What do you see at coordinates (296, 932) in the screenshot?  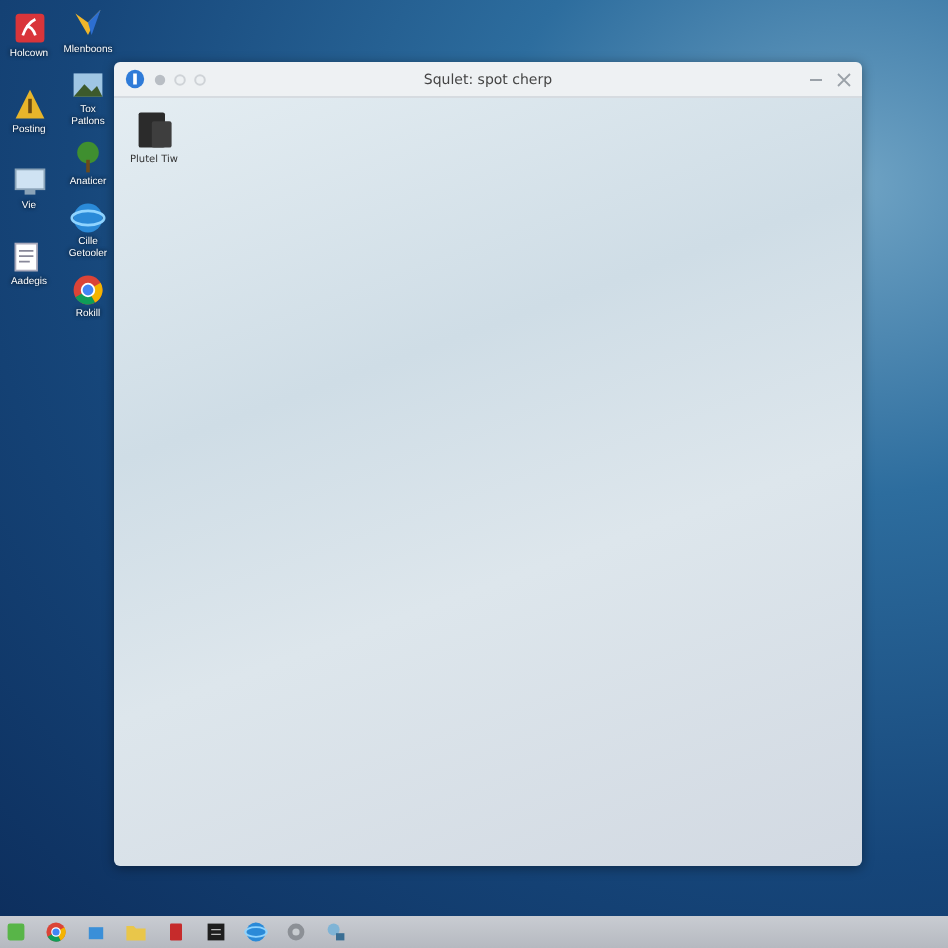 I see `disc-icon` at bounding box center [296, 932].